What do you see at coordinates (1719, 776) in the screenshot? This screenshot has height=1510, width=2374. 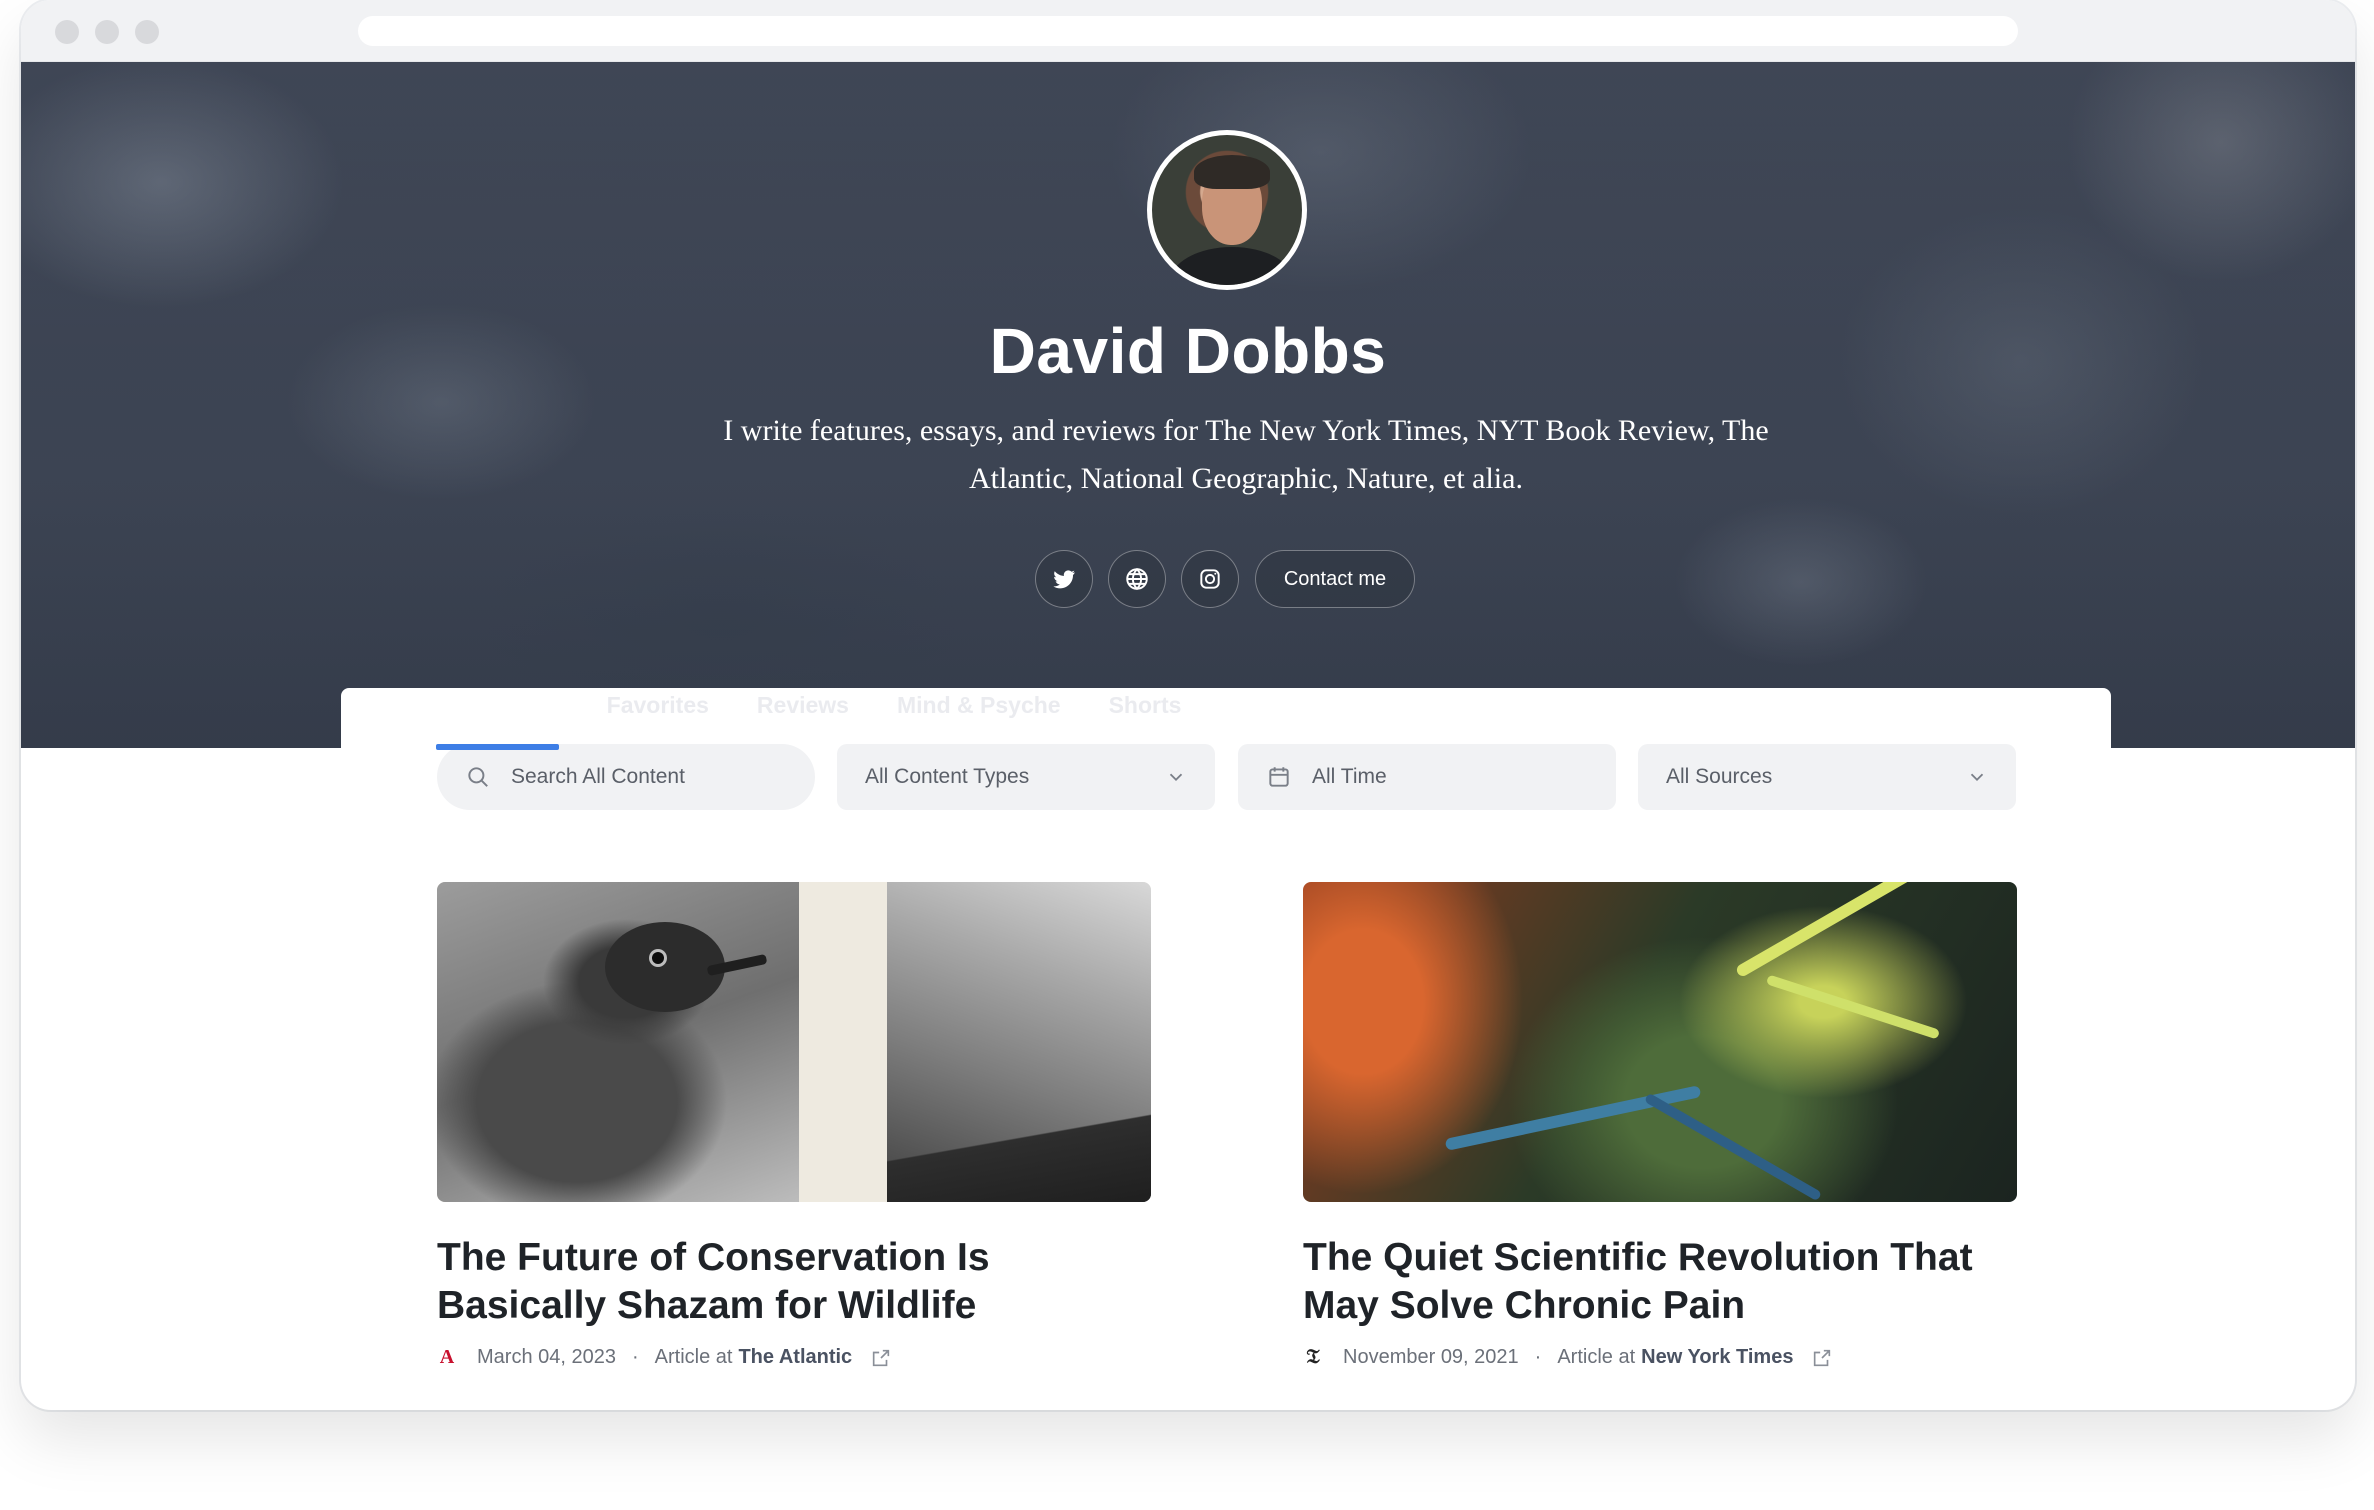 I see `sources-value: All Sources` at bounding box center [1719, 776].